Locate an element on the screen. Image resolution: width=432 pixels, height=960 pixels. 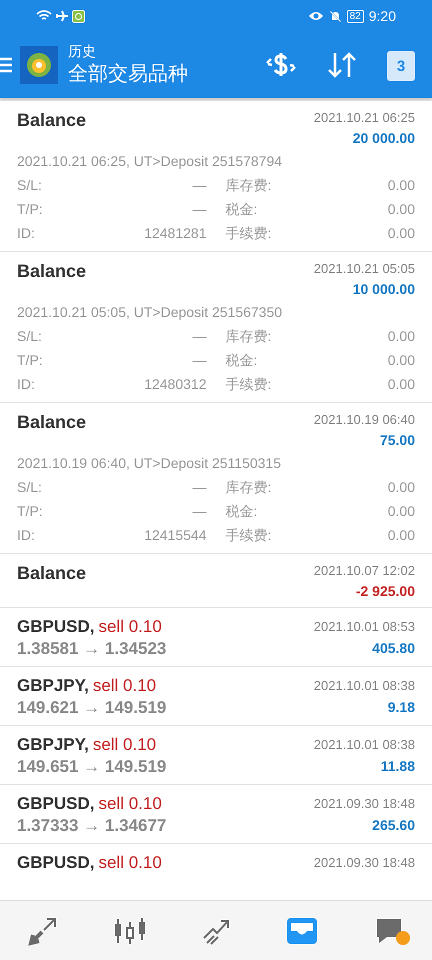
record-amount: 405.80 is located at coordinates (393, 648).